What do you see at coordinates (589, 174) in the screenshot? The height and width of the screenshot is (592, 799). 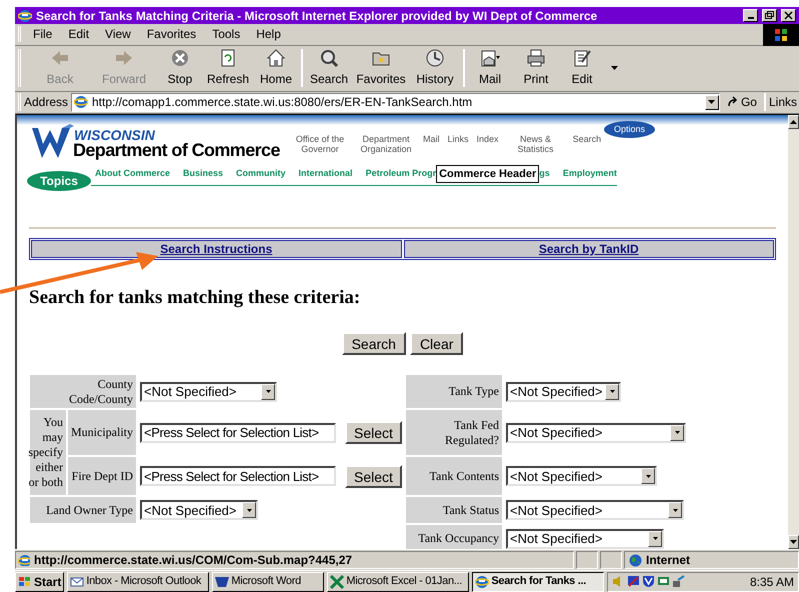 I see `topic-link: Employment` at bounding box center [589, 174].